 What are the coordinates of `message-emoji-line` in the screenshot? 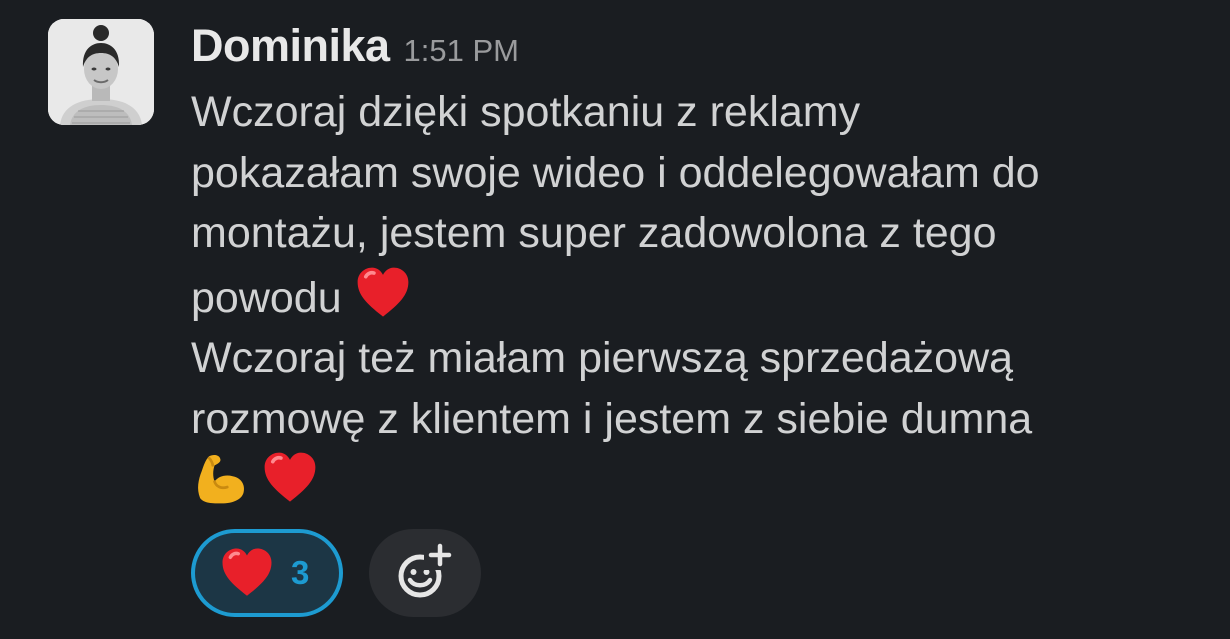 It's located at (696, 481).